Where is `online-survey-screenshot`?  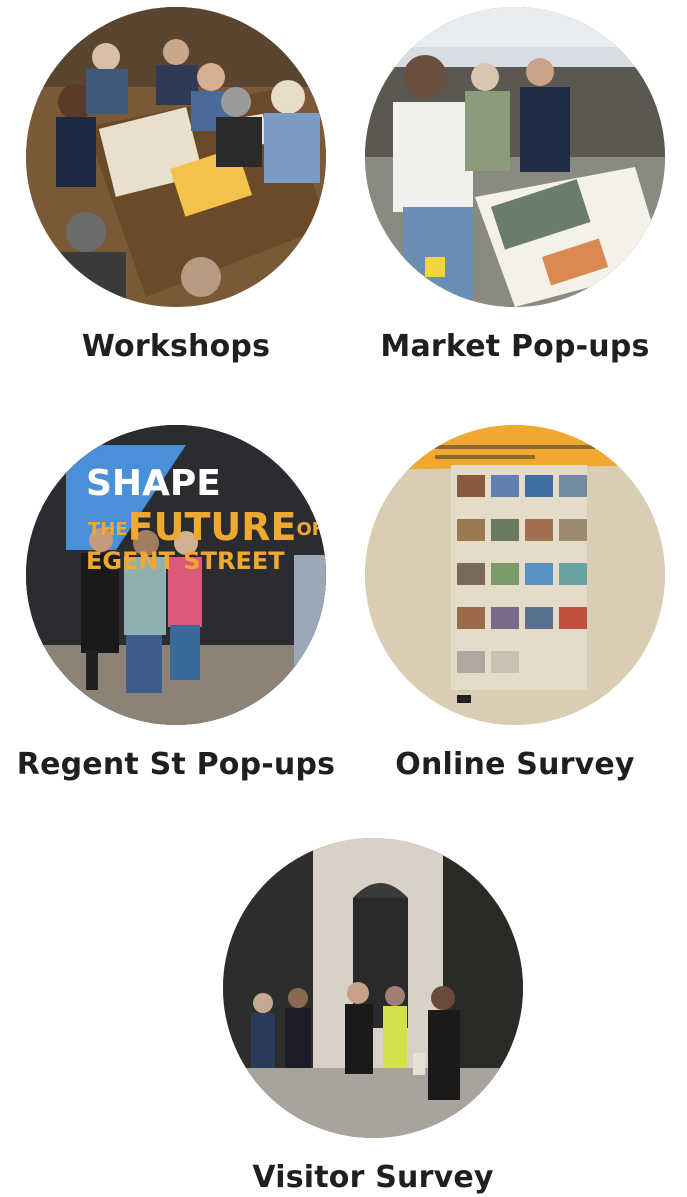
online-survey-screenshot is located at coordinates (515, 575).